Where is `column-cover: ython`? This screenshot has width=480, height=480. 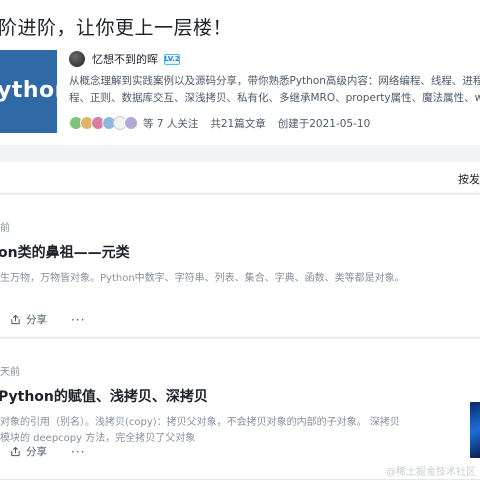
column-cover: ython is located at coordinates (28, 91).